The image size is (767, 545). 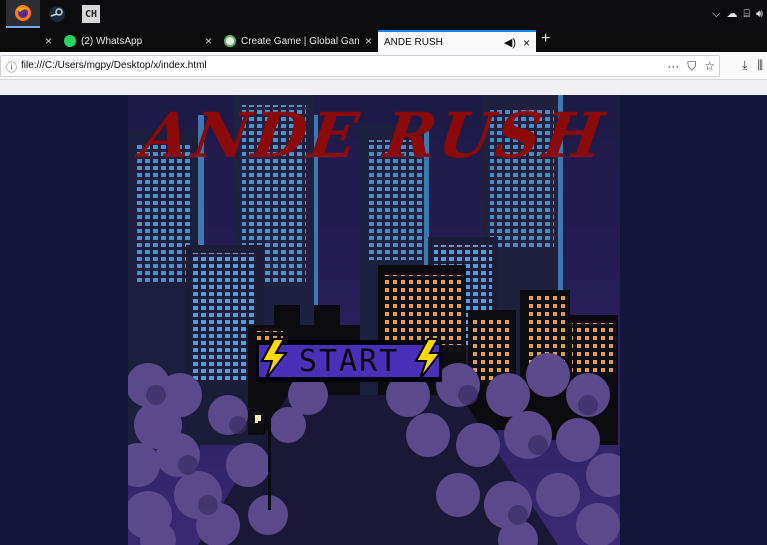 I want to click on new-tab-button: +, so click(x=545, y=39).